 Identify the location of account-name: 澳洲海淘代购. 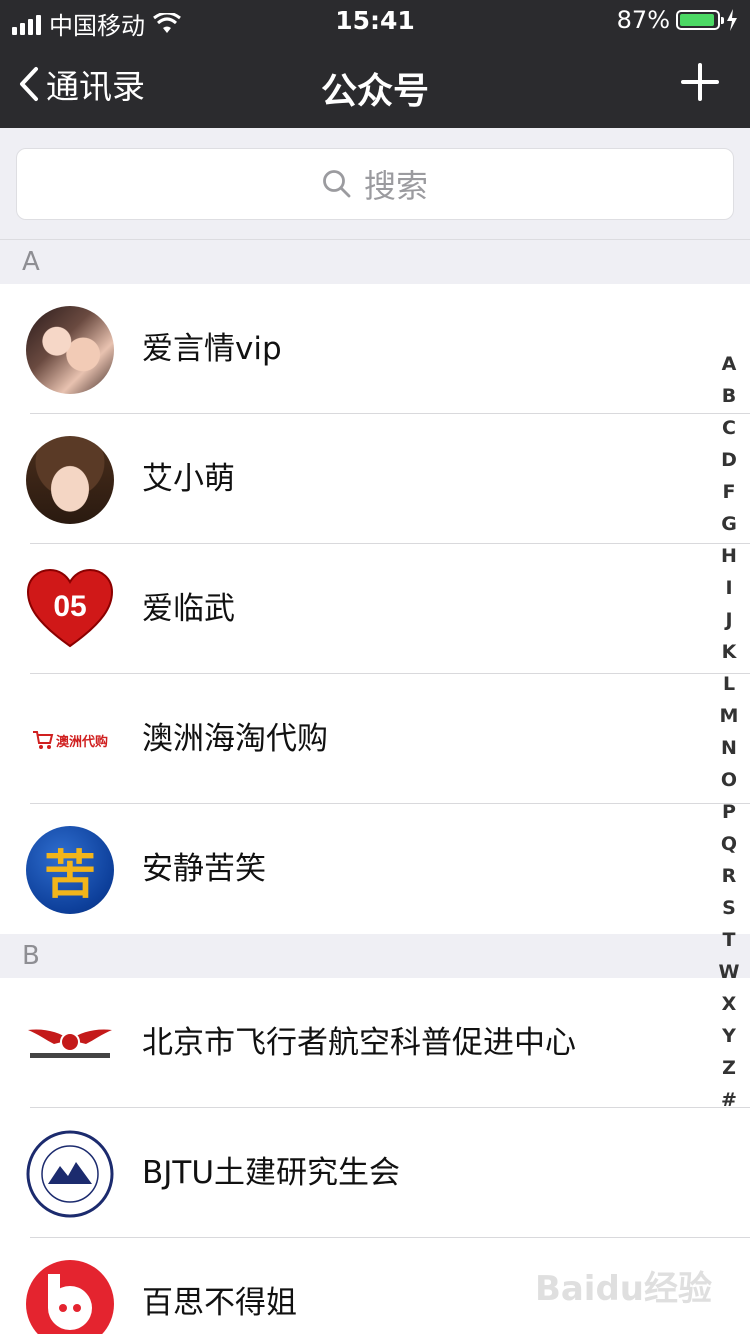
(235, 739).